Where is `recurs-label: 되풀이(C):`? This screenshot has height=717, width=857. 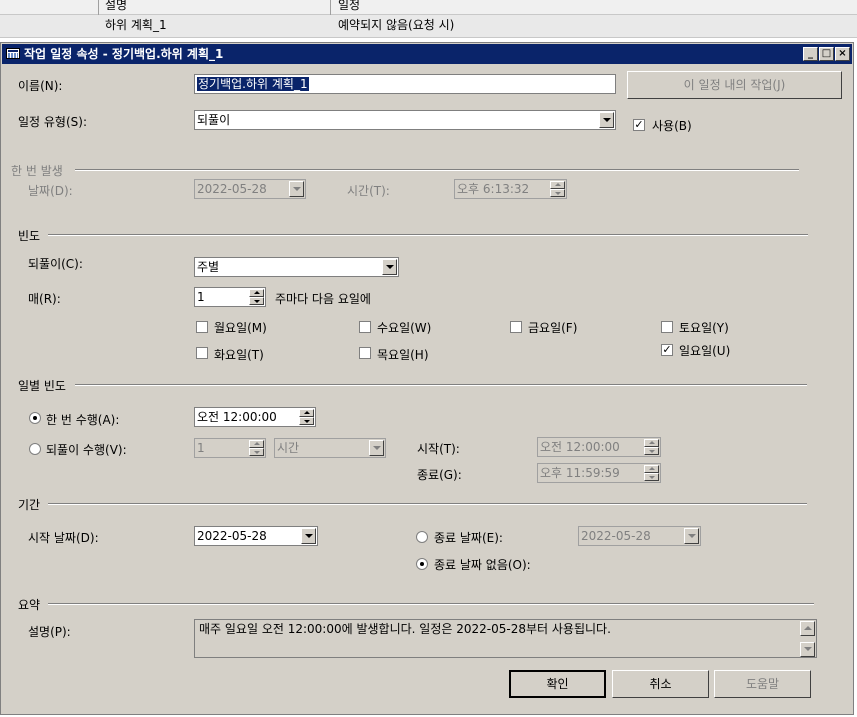
recurs-label: 되풀이(C): is located at coordinates (55, 264).